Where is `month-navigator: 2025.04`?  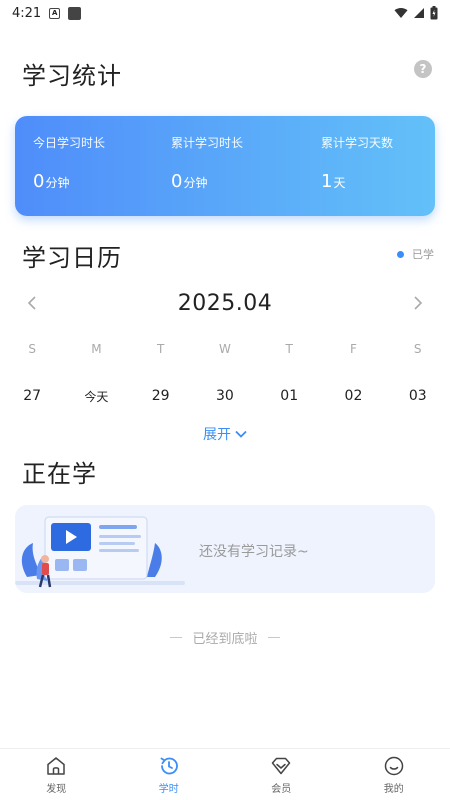 month-navigator: 2025.04 is located at coordinates (225, 303).